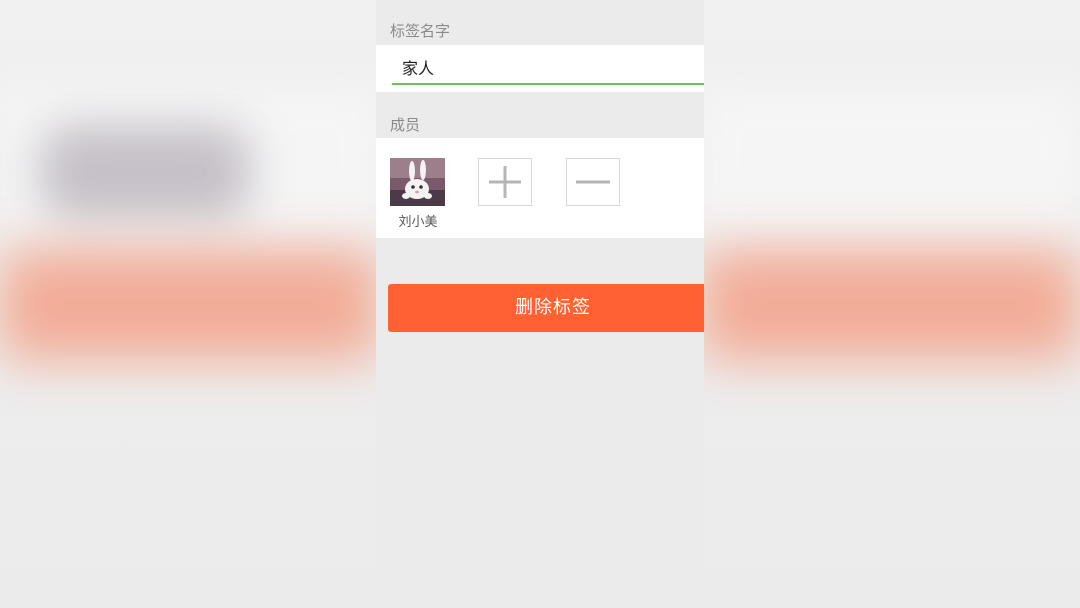 Image resolution: width=1080 pixels, height=608 pixels. Describe the element at coordinates (420, 31) in the screenshot. I see `tag-name-label: 标签名字` at that location.